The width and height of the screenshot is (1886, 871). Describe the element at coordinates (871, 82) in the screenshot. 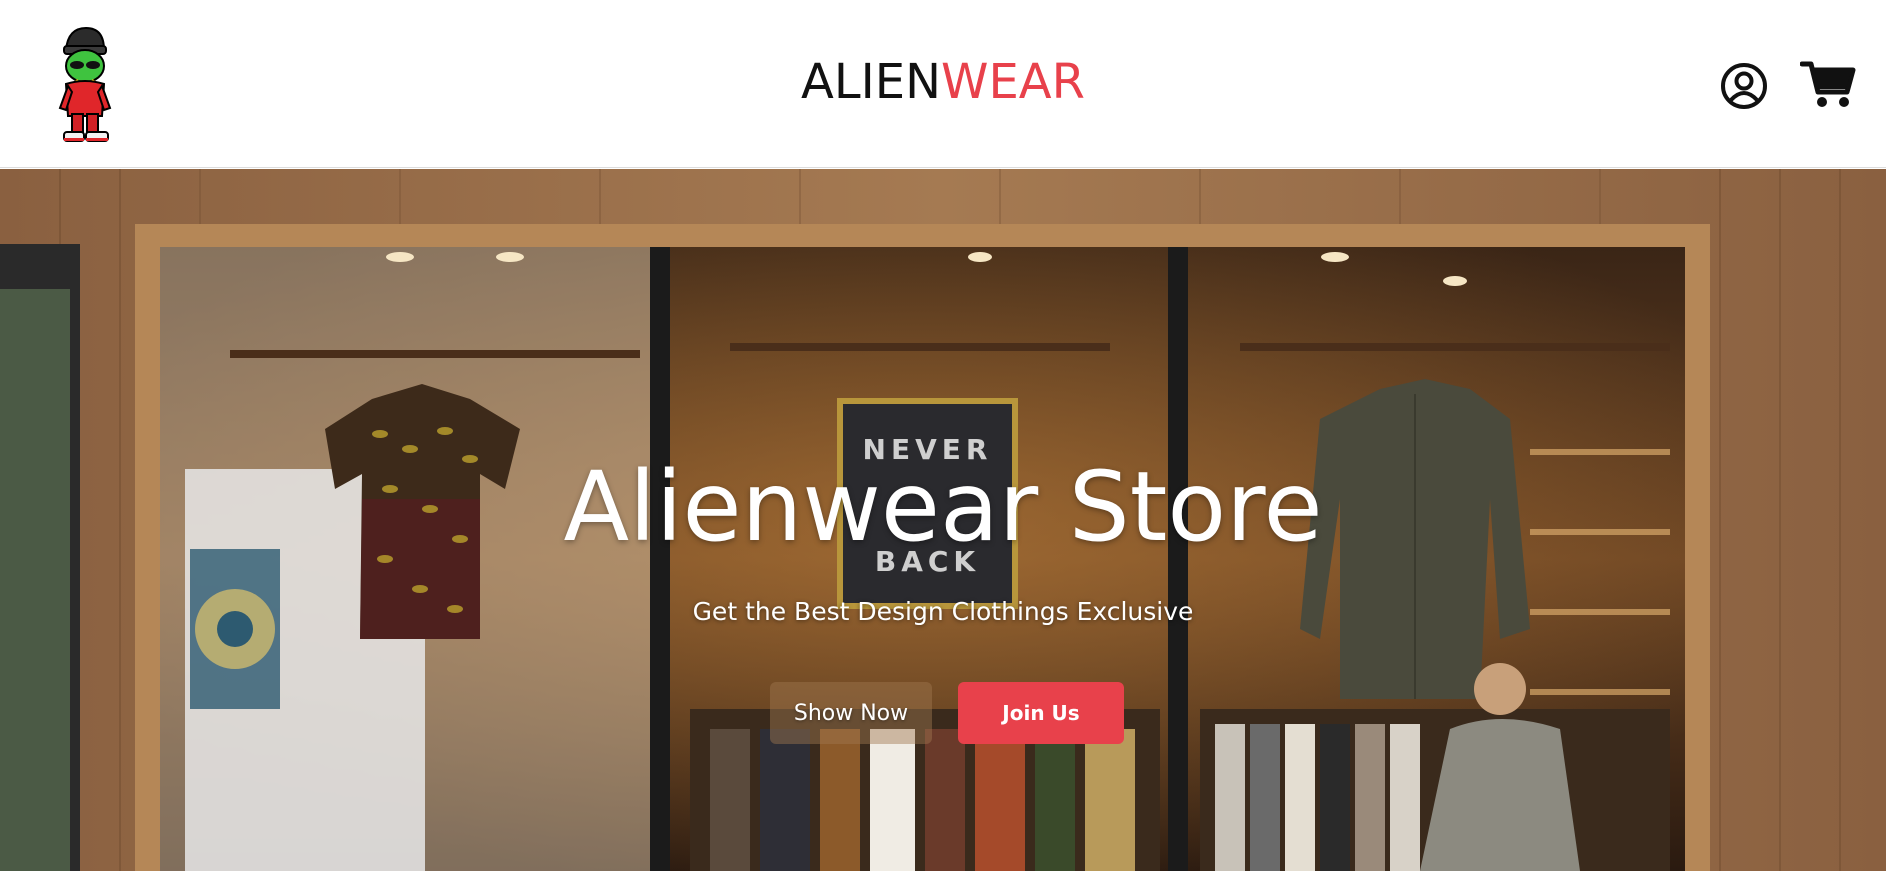

I see `brand-part-alien: ALIEN` at that location.